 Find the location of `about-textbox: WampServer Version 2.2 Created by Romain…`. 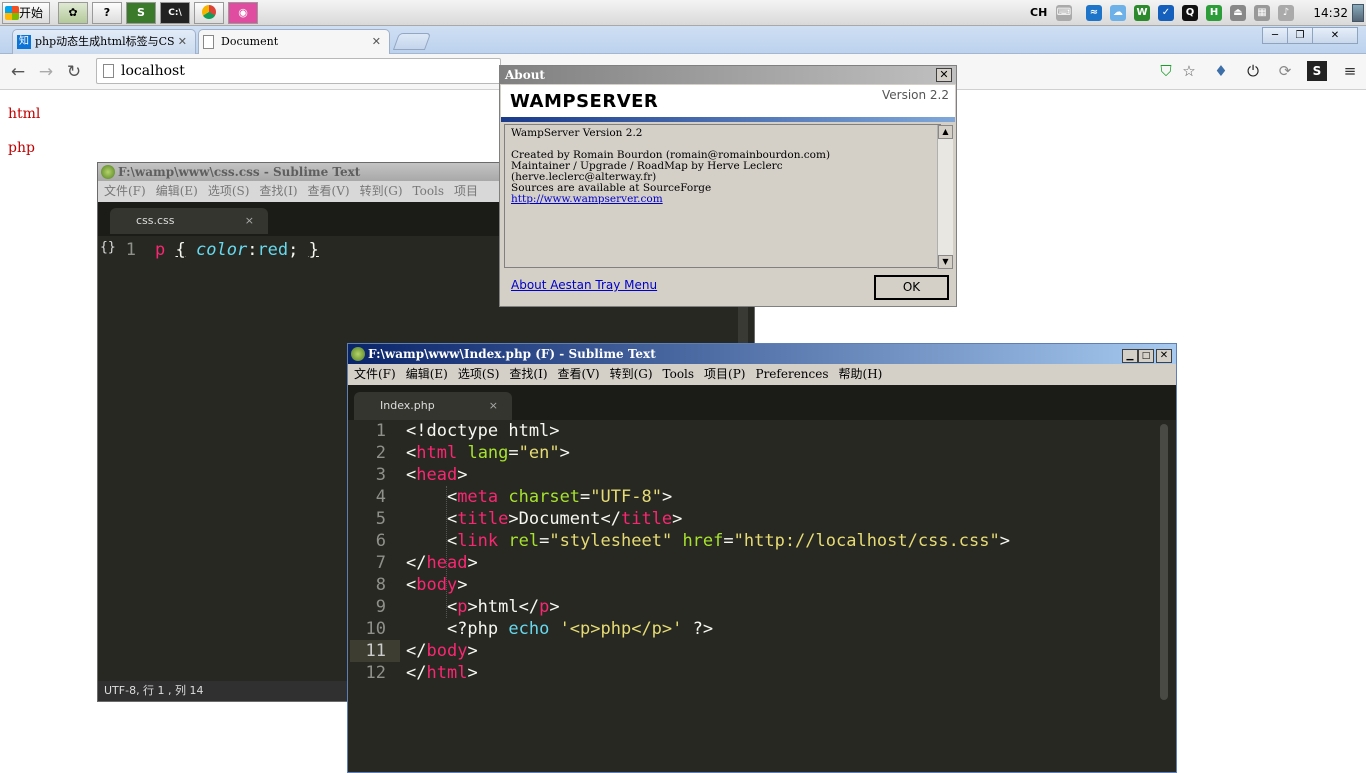

about-textbox: WampServer Version 2.2 Created by Romain… is located at coordinates (722, 196).